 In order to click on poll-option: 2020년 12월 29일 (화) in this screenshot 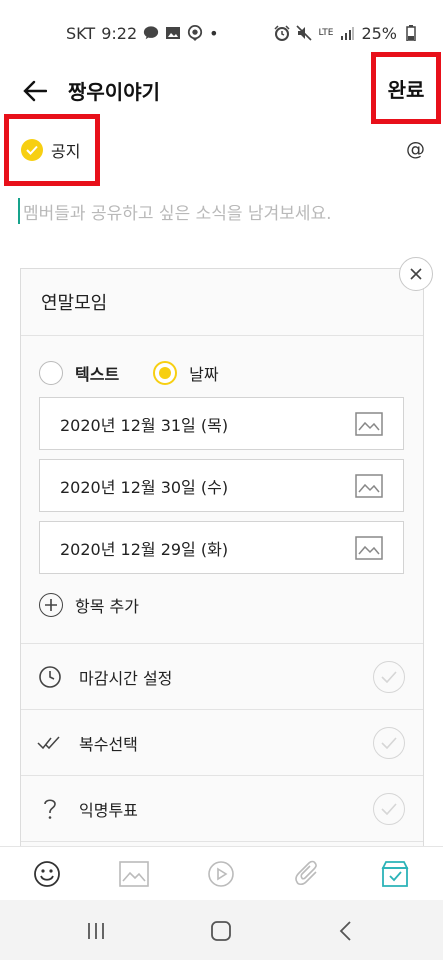, I will do `click(221, 547)`.